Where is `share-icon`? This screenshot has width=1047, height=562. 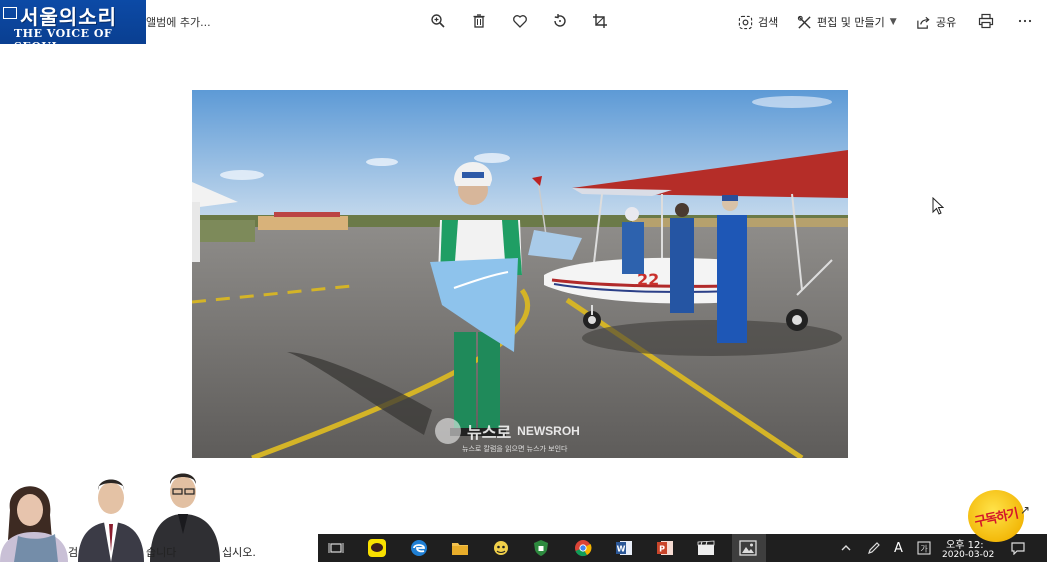
share-icon is located at coordinates (923, 22).